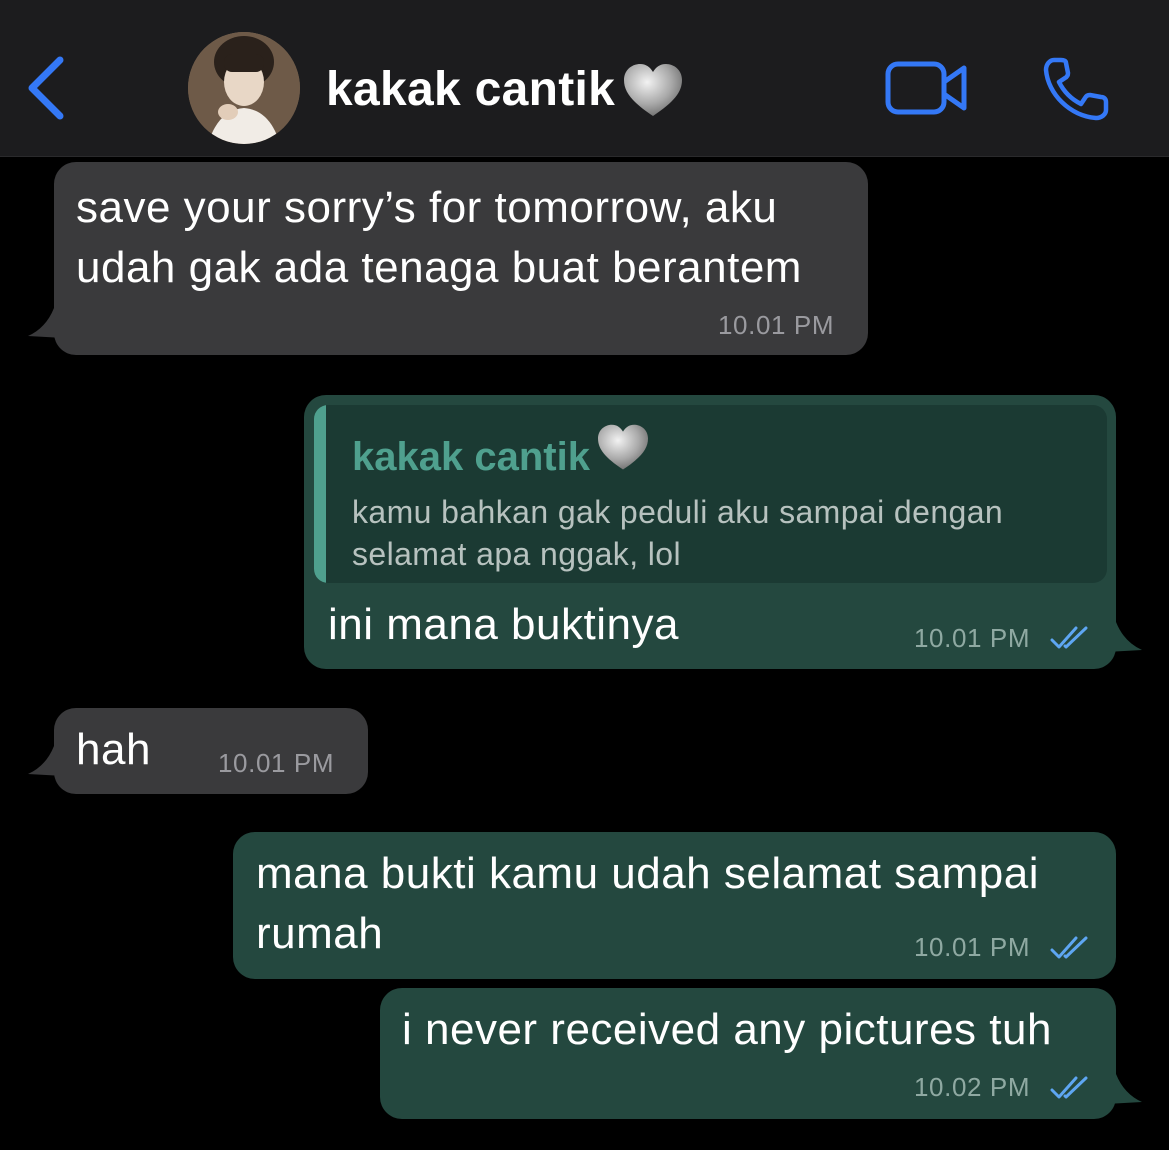  Describe the element at coordinates (439, 267) in the screenshot. I see `message-text: udah gak ada tenaga buat berantem` at that location.